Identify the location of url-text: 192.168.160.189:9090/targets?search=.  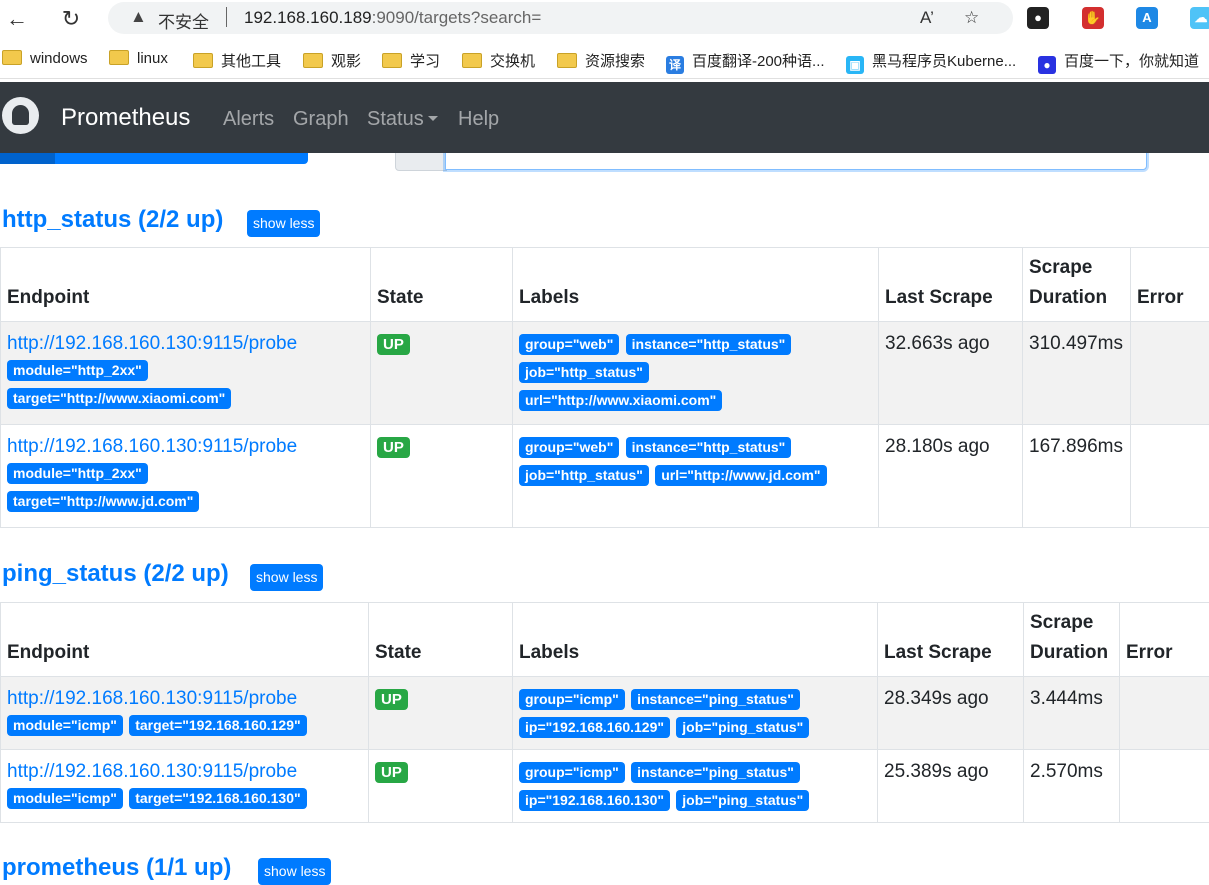
(392, 18).